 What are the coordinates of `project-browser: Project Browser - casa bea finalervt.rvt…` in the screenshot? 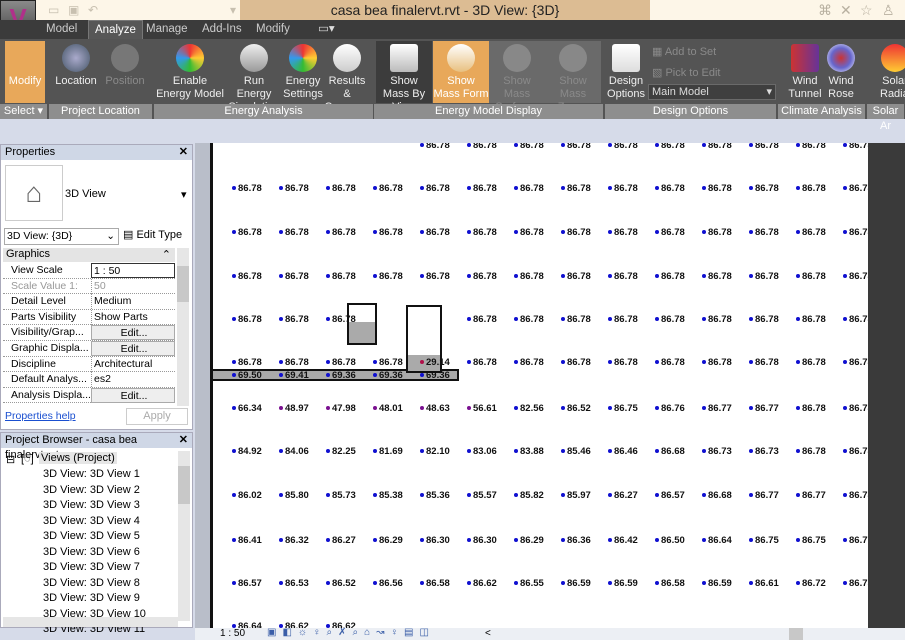 It's located at (96, 533).